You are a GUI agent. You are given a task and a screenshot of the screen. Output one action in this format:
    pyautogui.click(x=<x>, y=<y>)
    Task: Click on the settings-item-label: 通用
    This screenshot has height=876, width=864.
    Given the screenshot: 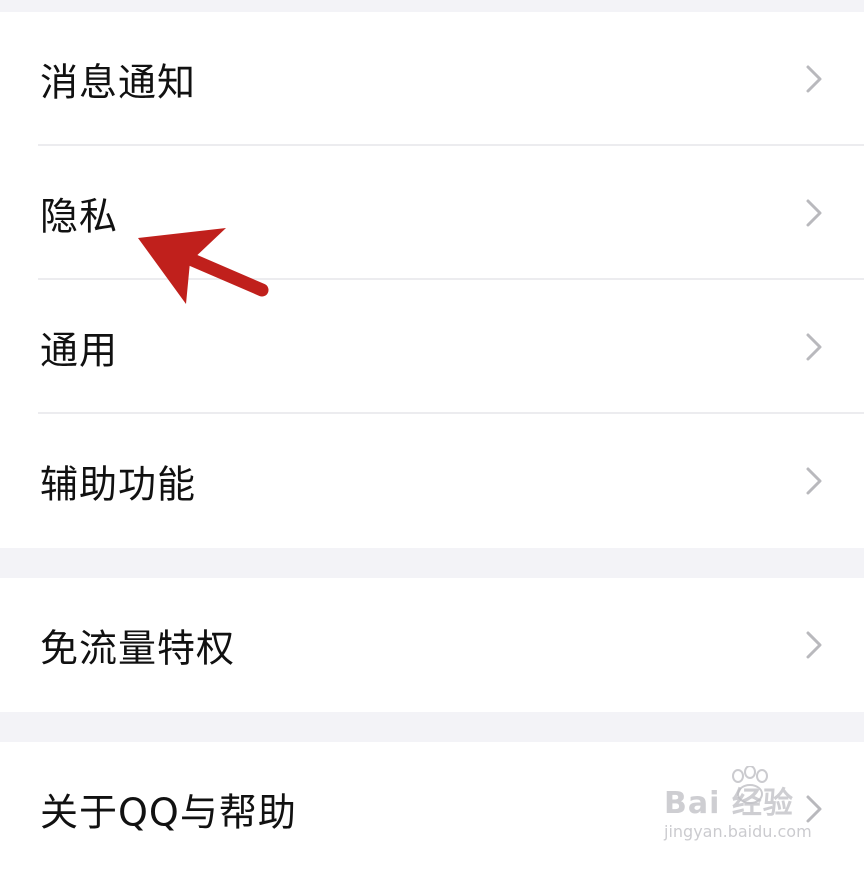 What is the action you would take?
    pyautogui.click(x=79, y=350)
    